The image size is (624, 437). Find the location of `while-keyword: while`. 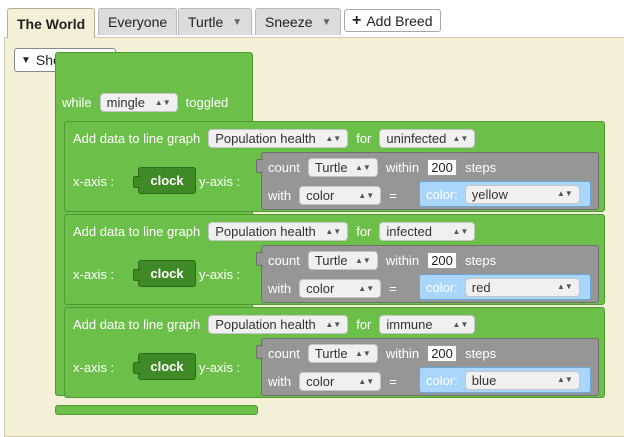

while-keyword: while is located at coordinates (77, 102).